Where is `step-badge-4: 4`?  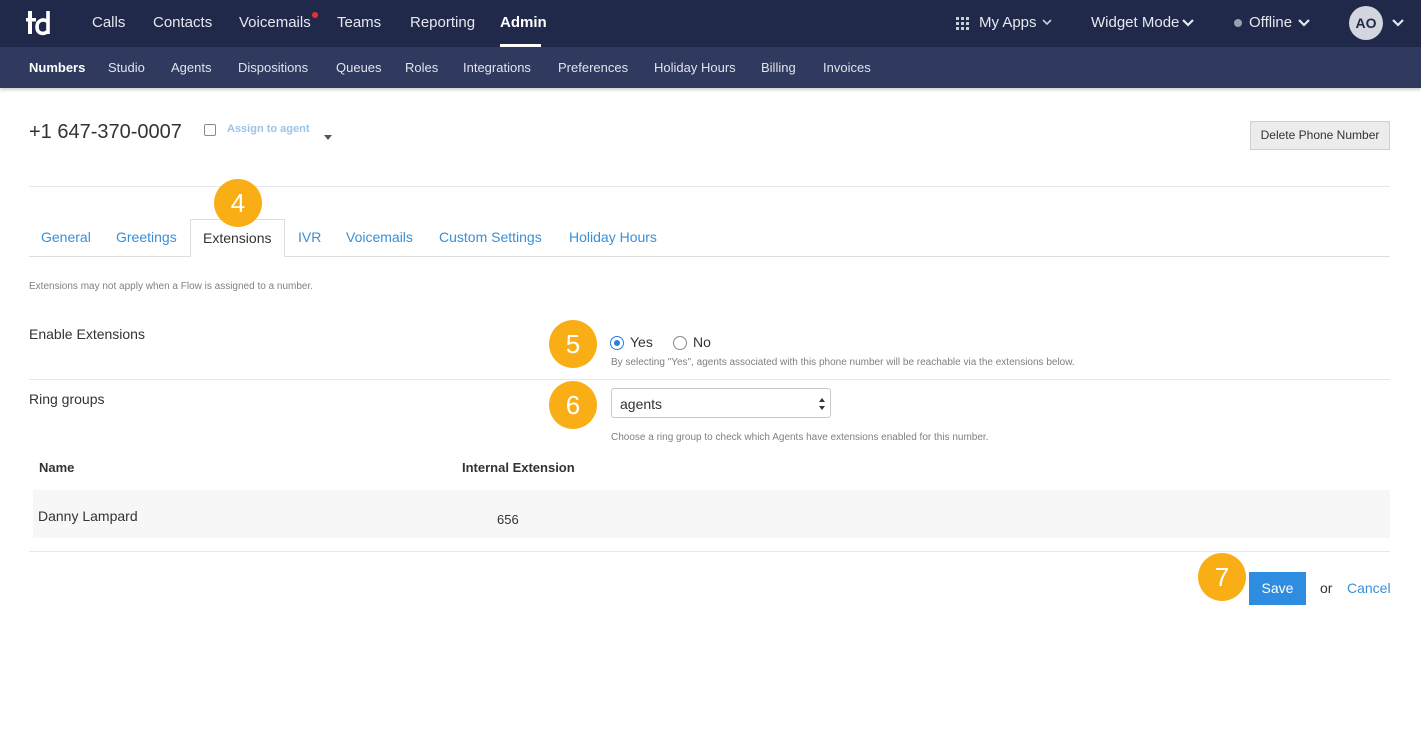
step-badge-4: 4 is located at coordinates (238, 203).